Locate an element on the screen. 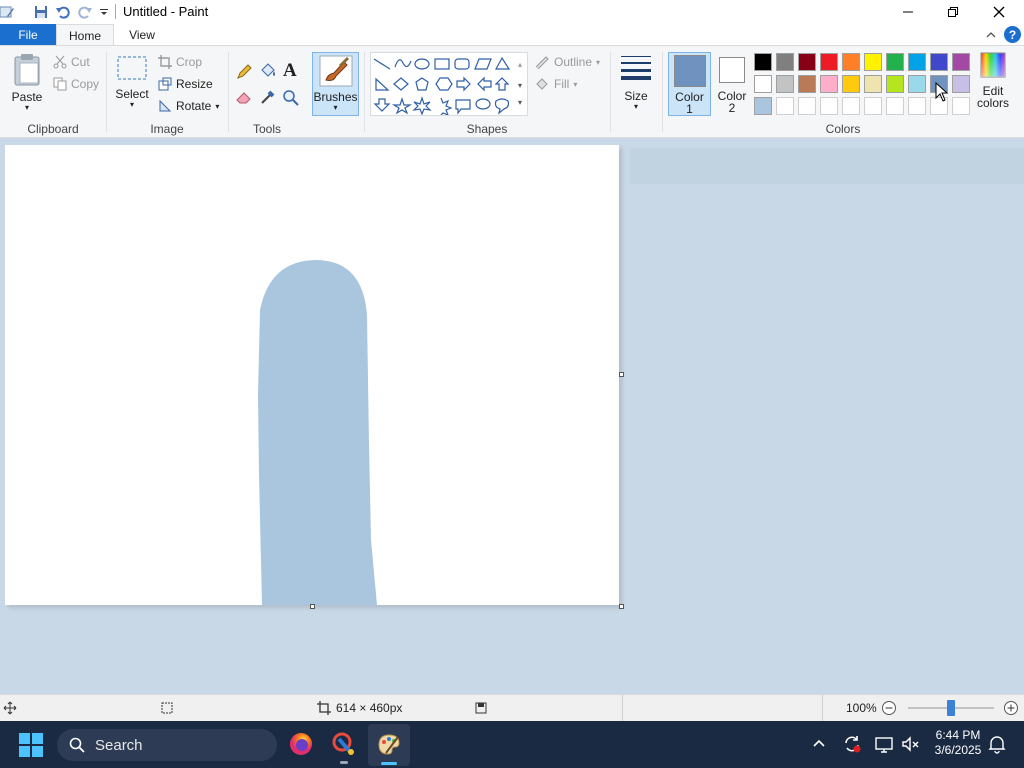 The image size is (1024, 768). selection-size-icon is located at coordinates (167, 709).